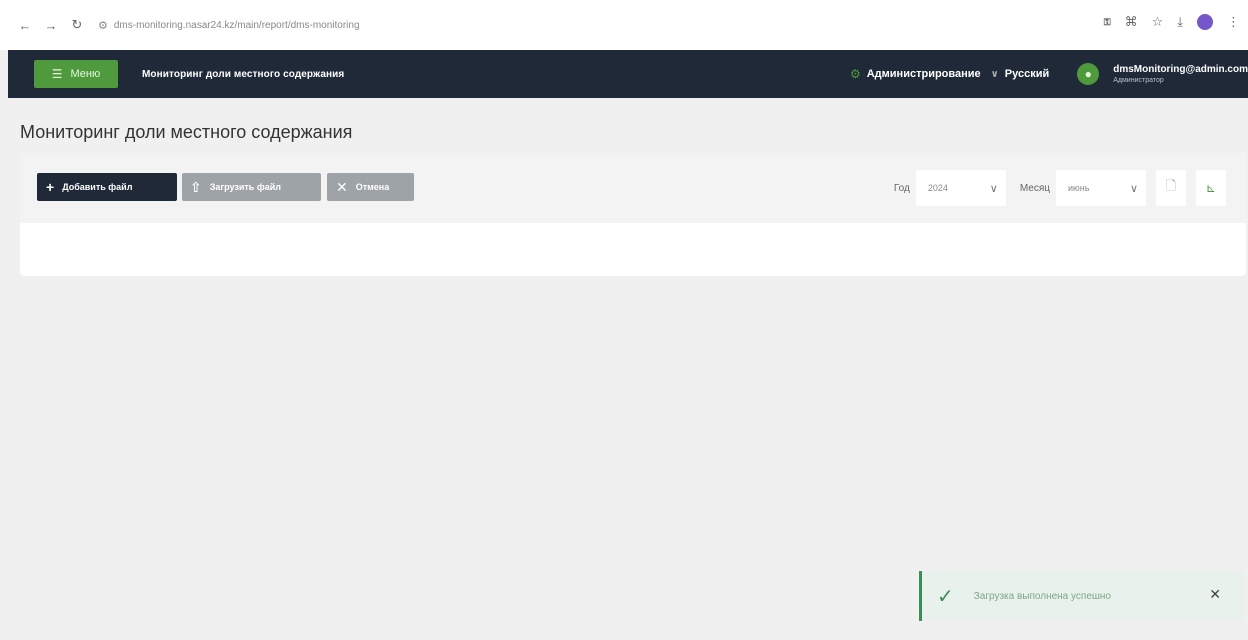  I want to click on browser-menu-icon: ⋮, so click(1233, 22).